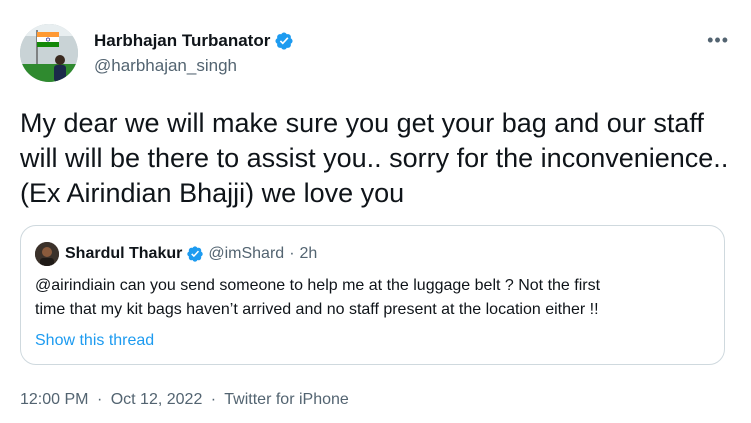 This screenshot has height=423, width=751. Describe the element at coordinates (286, 399) in the screenshot. I see `tweet-source: Twitter for iPhone` at that location.